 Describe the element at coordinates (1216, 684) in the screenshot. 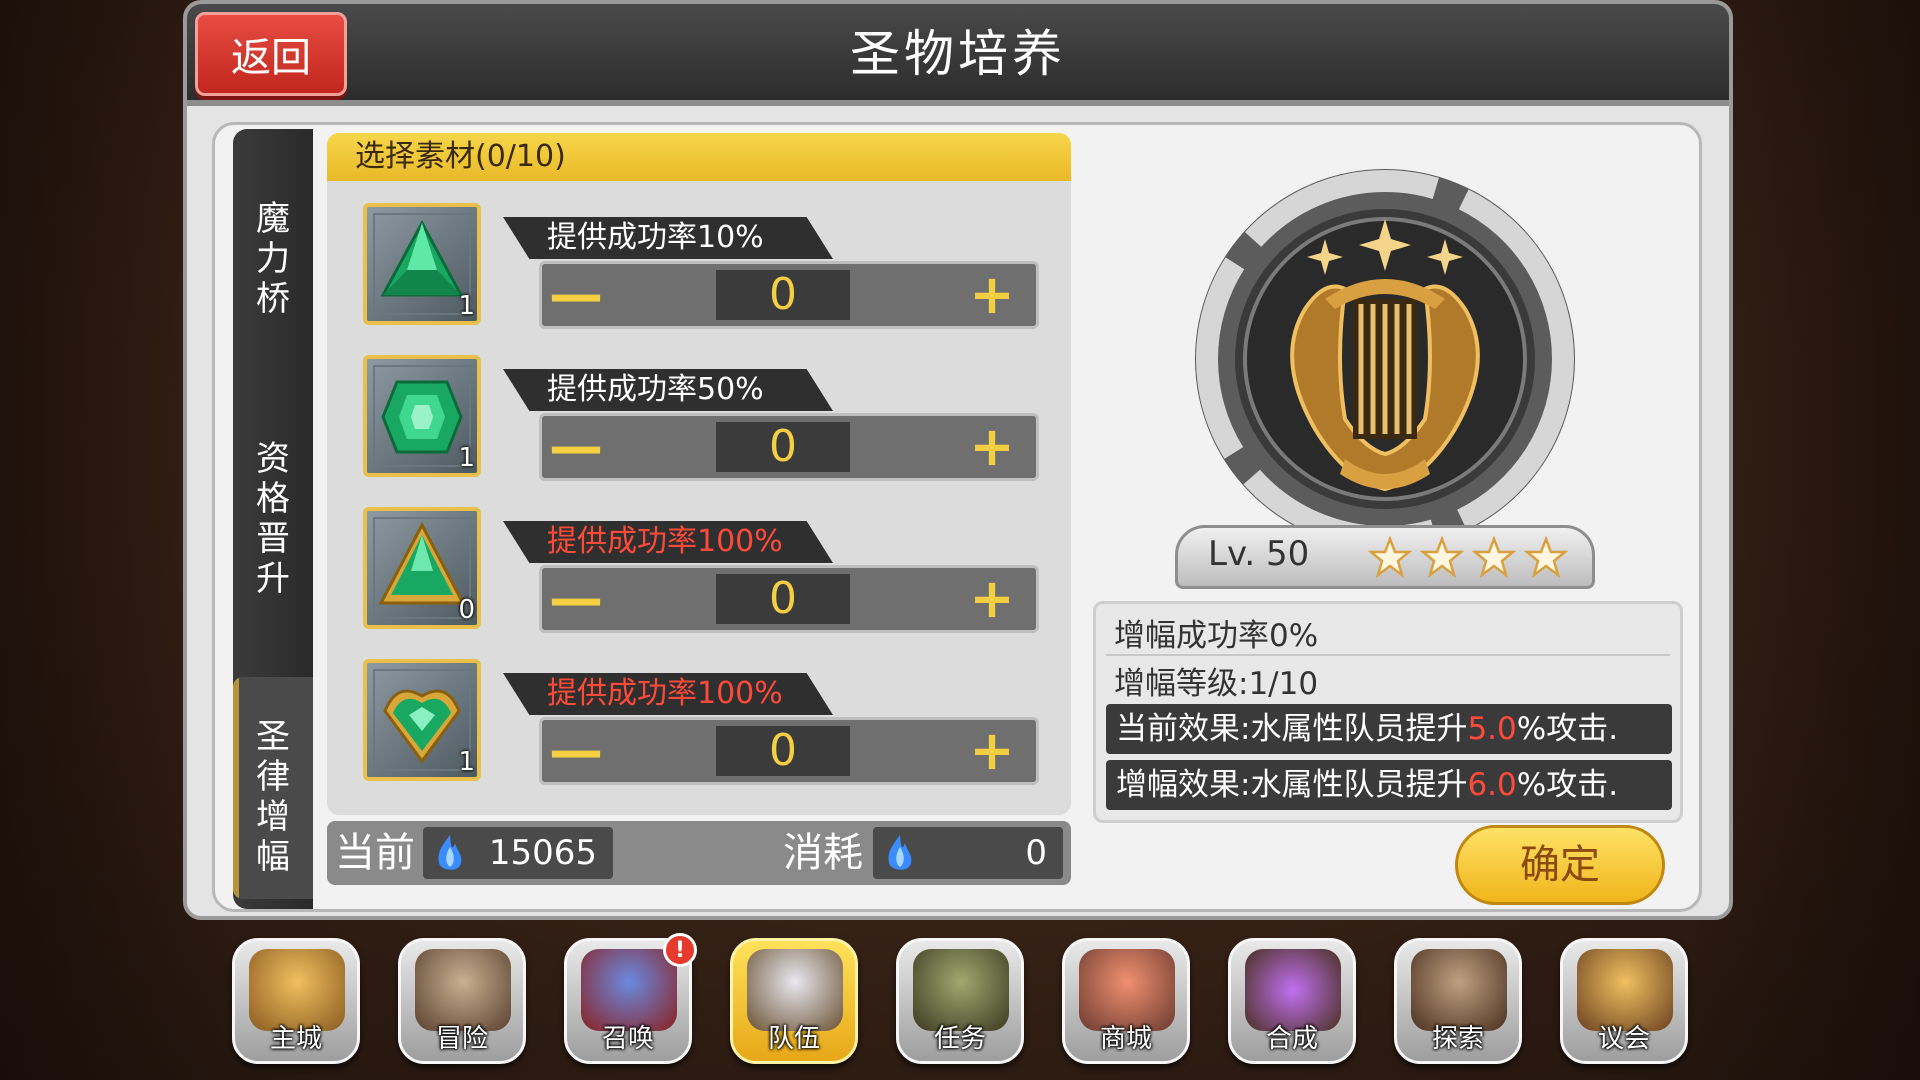

I see `amplify-level: 增幅等级:1/10` at that location.